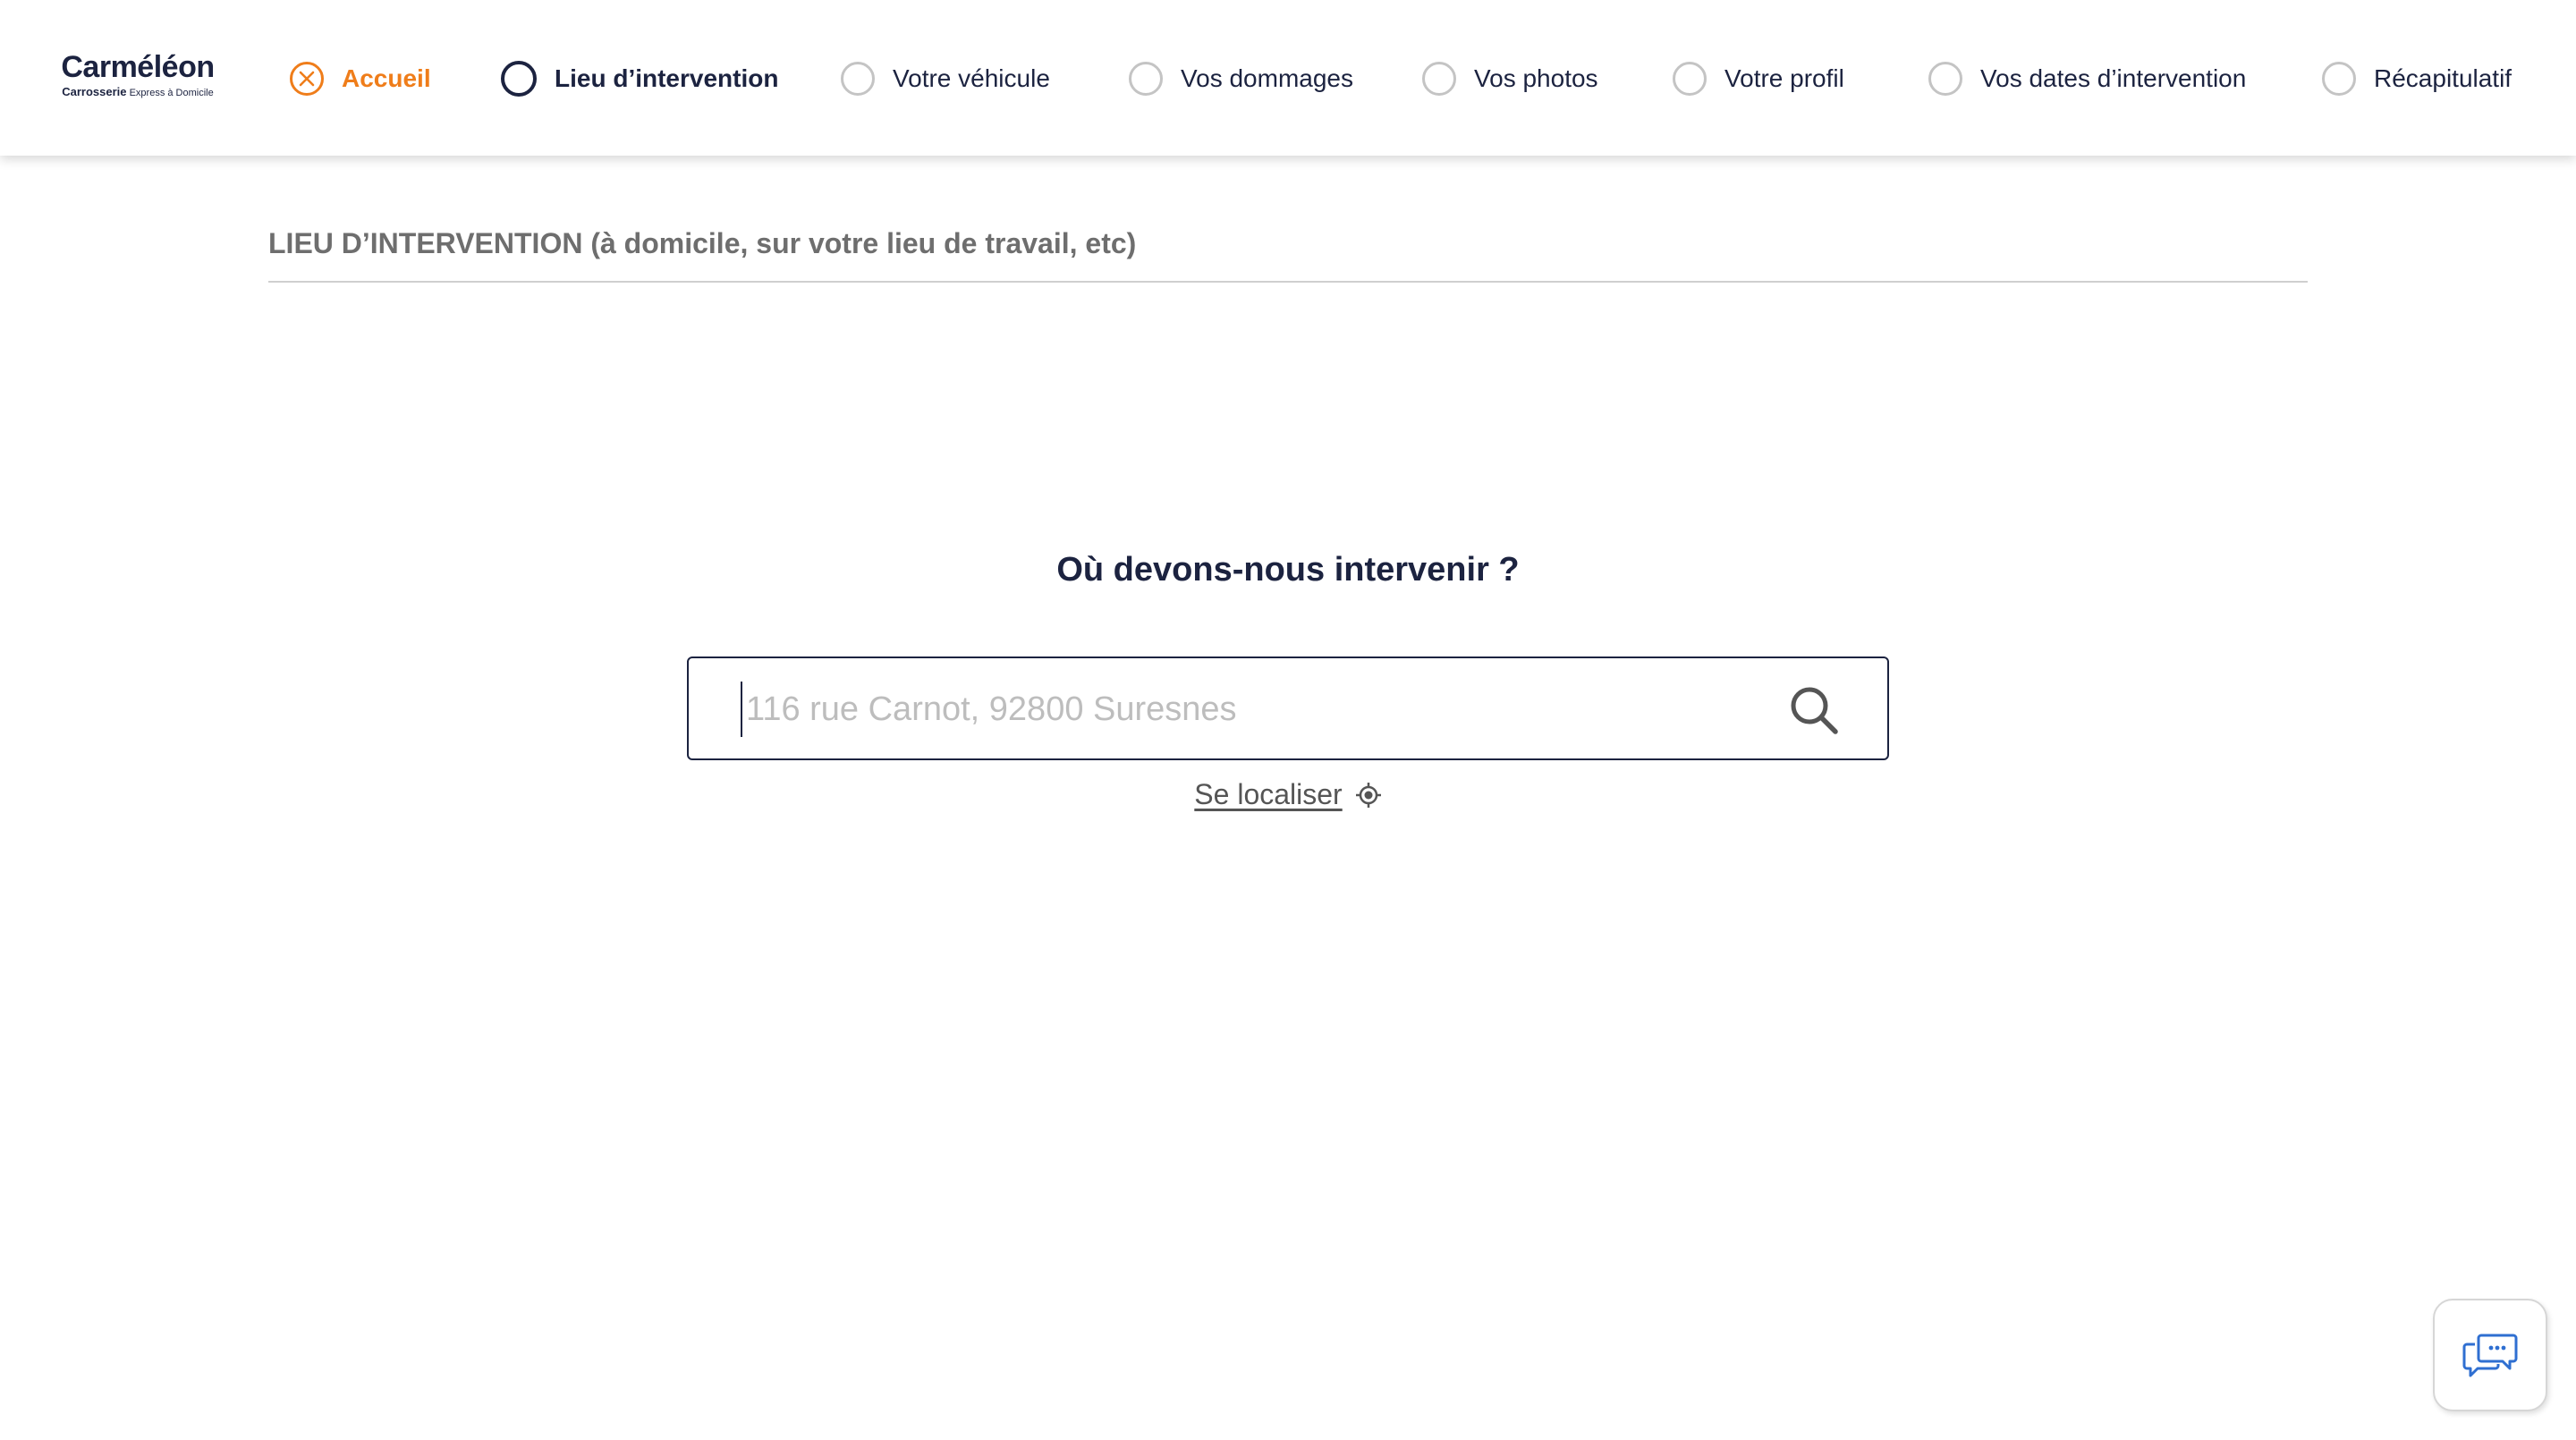 This screenshot has width=2576, height=1440. I want to click on search-icon, so click(1814, 710).